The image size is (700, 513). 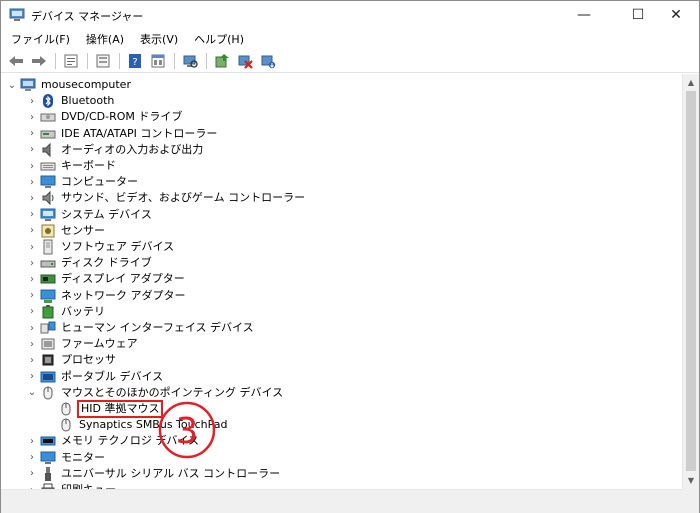 I want to click on tree-category-node: › ネットワーク アダプター, so click(x=107, y=296).